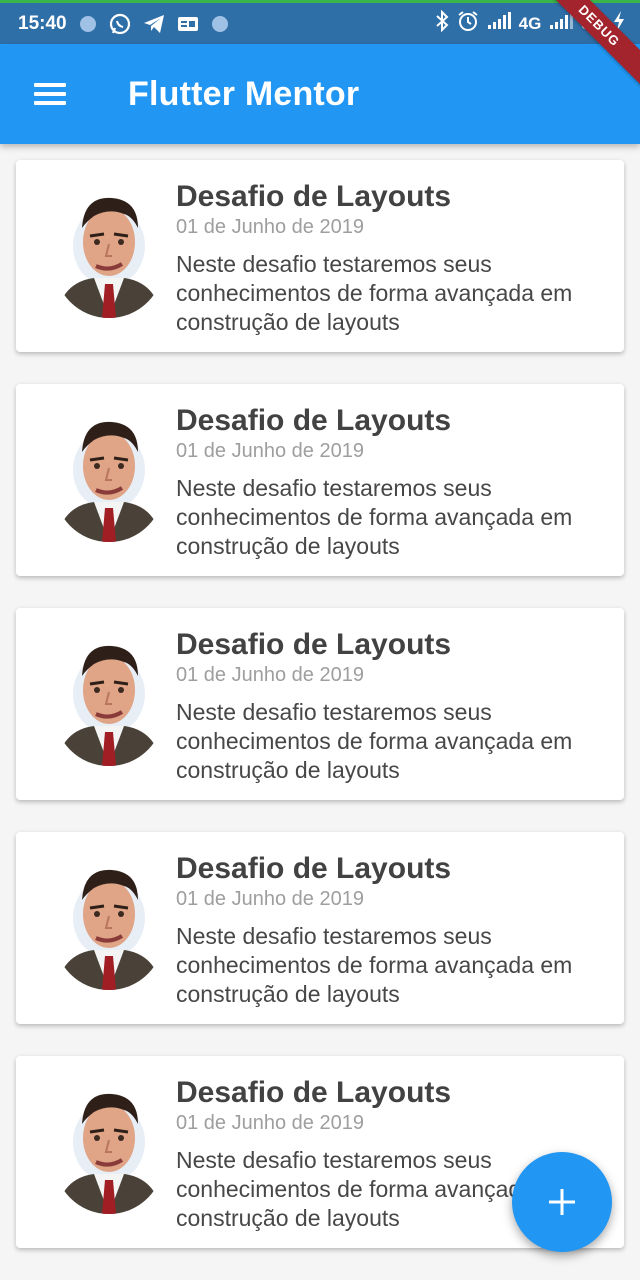 This screenshot has width=640, height=1280. Describe the element at coordinates (530, 23) in the screenshot. I see `network-type-1: 4G` at that location.